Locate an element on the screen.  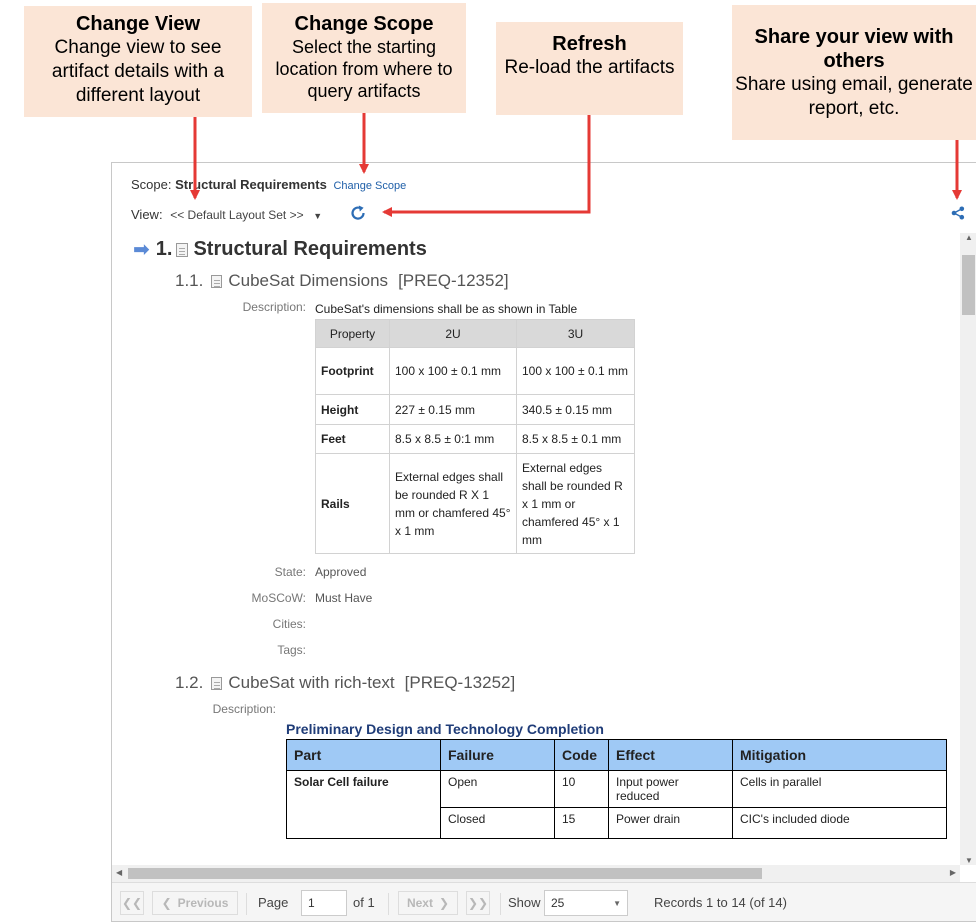
table-cell: Open is located at coordinates (497, 789).